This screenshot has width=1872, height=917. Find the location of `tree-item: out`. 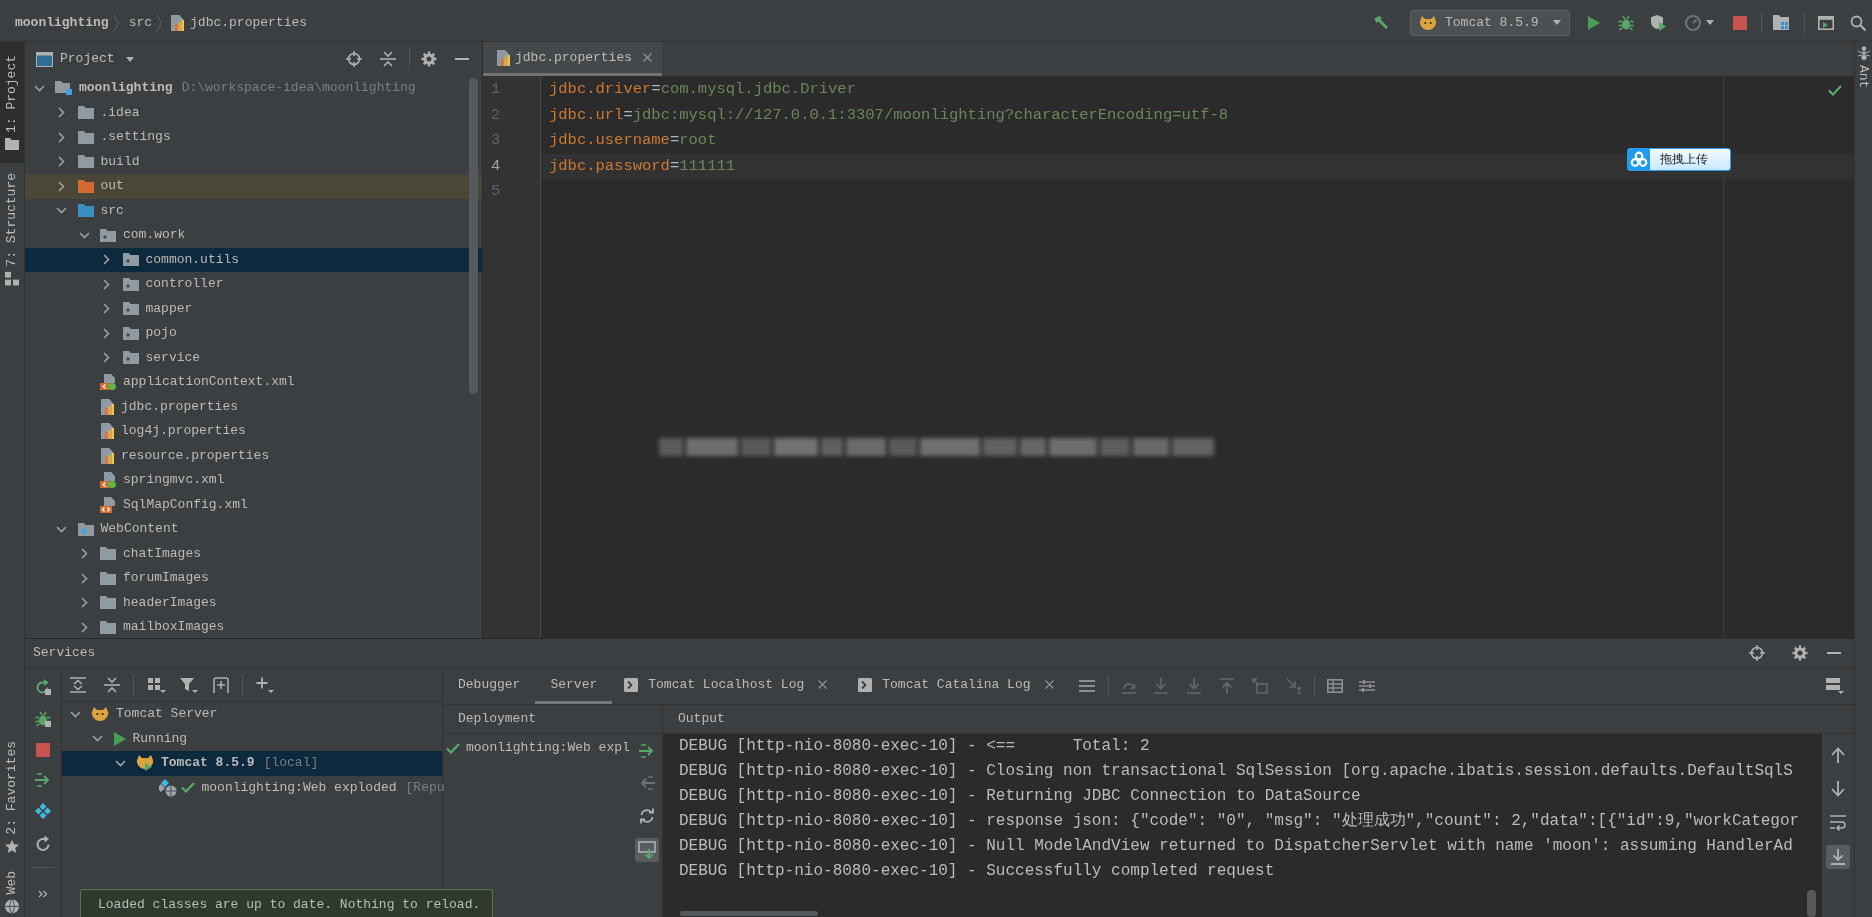

tree-item: out is located at coordinates (253, 186).